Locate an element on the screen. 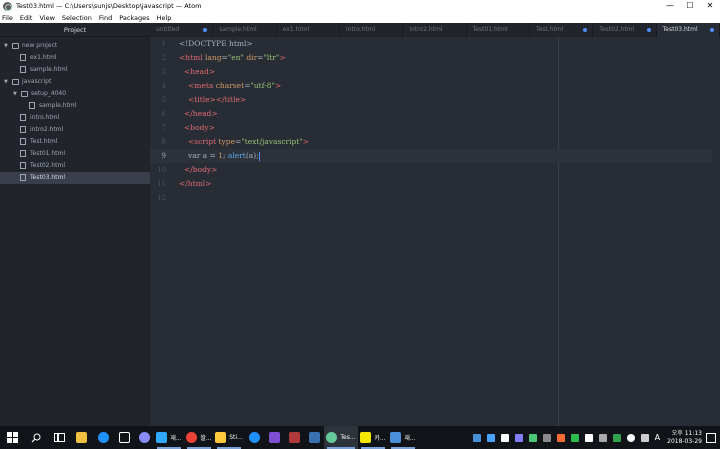 The image size is (720, 449). editor-scrollbar is located at coordinates (716, 231).